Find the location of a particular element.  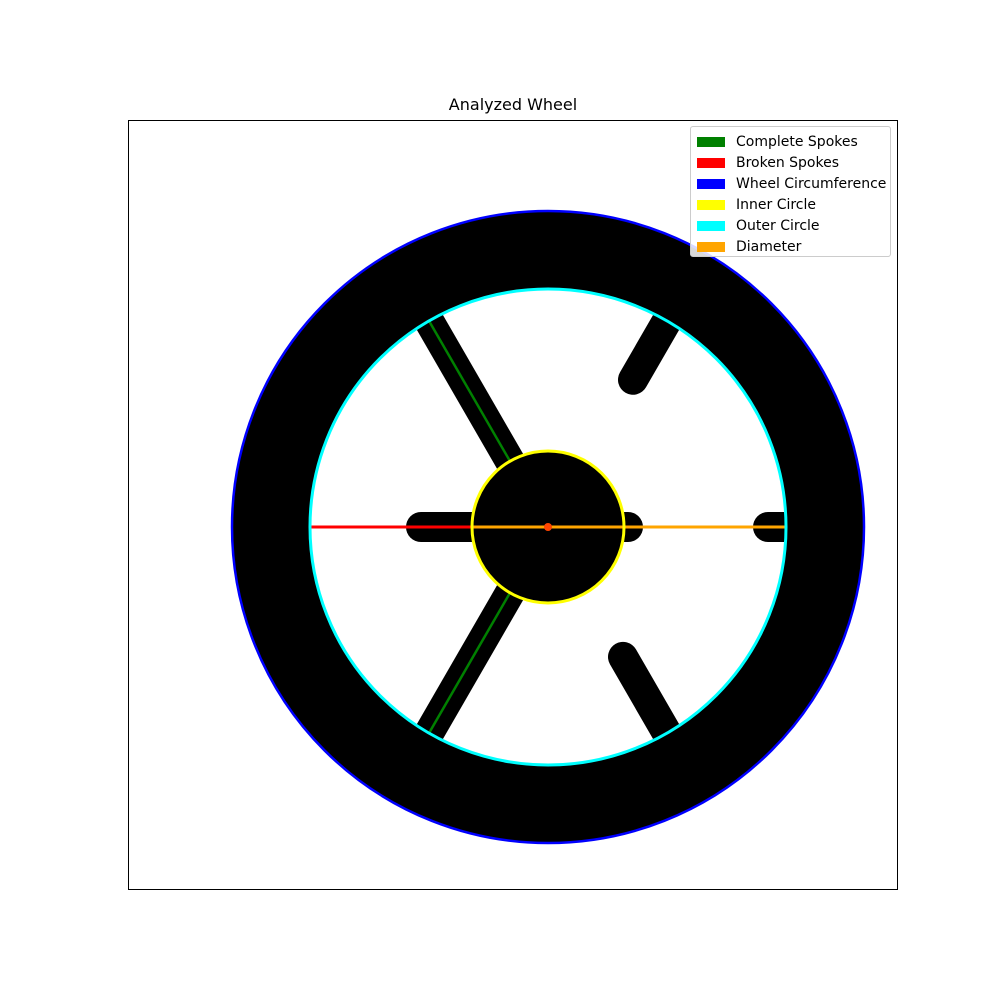

legend-swatch-complete-spokes is located at coordinates (711, 141).